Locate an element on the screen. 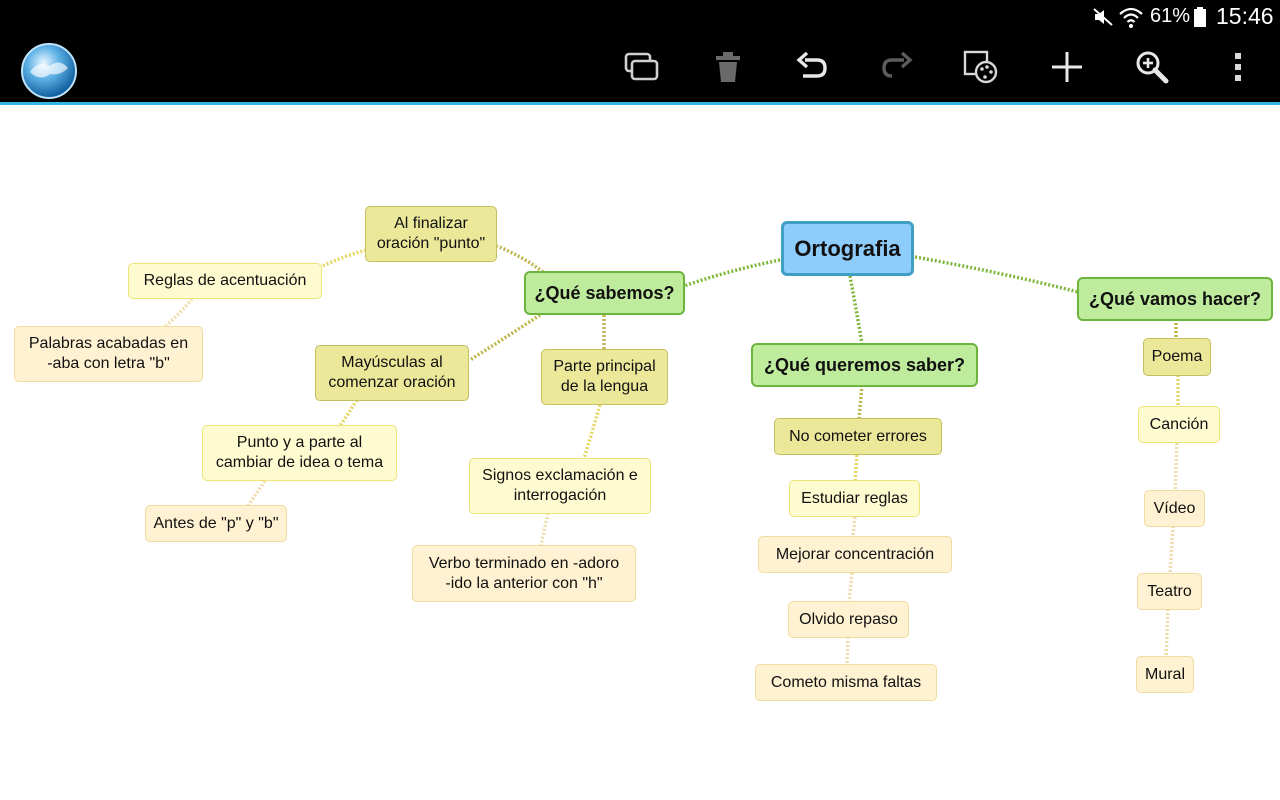 The image size is (1280, 800). wifi-icon is located at coordinates (1131, 16).